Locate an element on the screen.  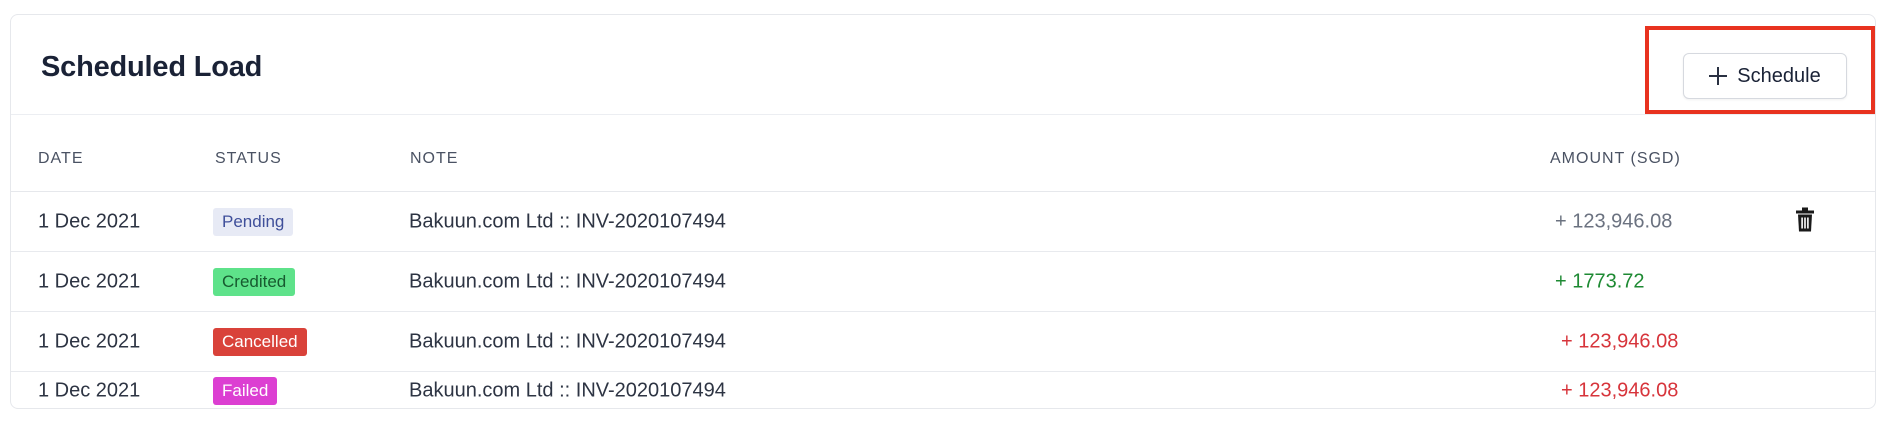
column-header-amount: AMOUNT (SGD) is located at coordinates (1615, 158).